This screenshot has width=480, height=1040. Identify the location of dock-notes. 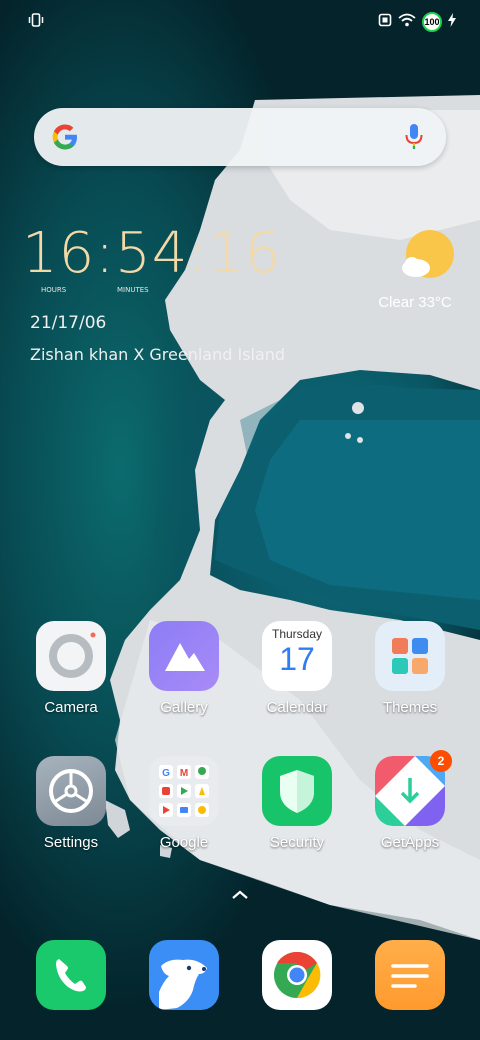
(410, 975).